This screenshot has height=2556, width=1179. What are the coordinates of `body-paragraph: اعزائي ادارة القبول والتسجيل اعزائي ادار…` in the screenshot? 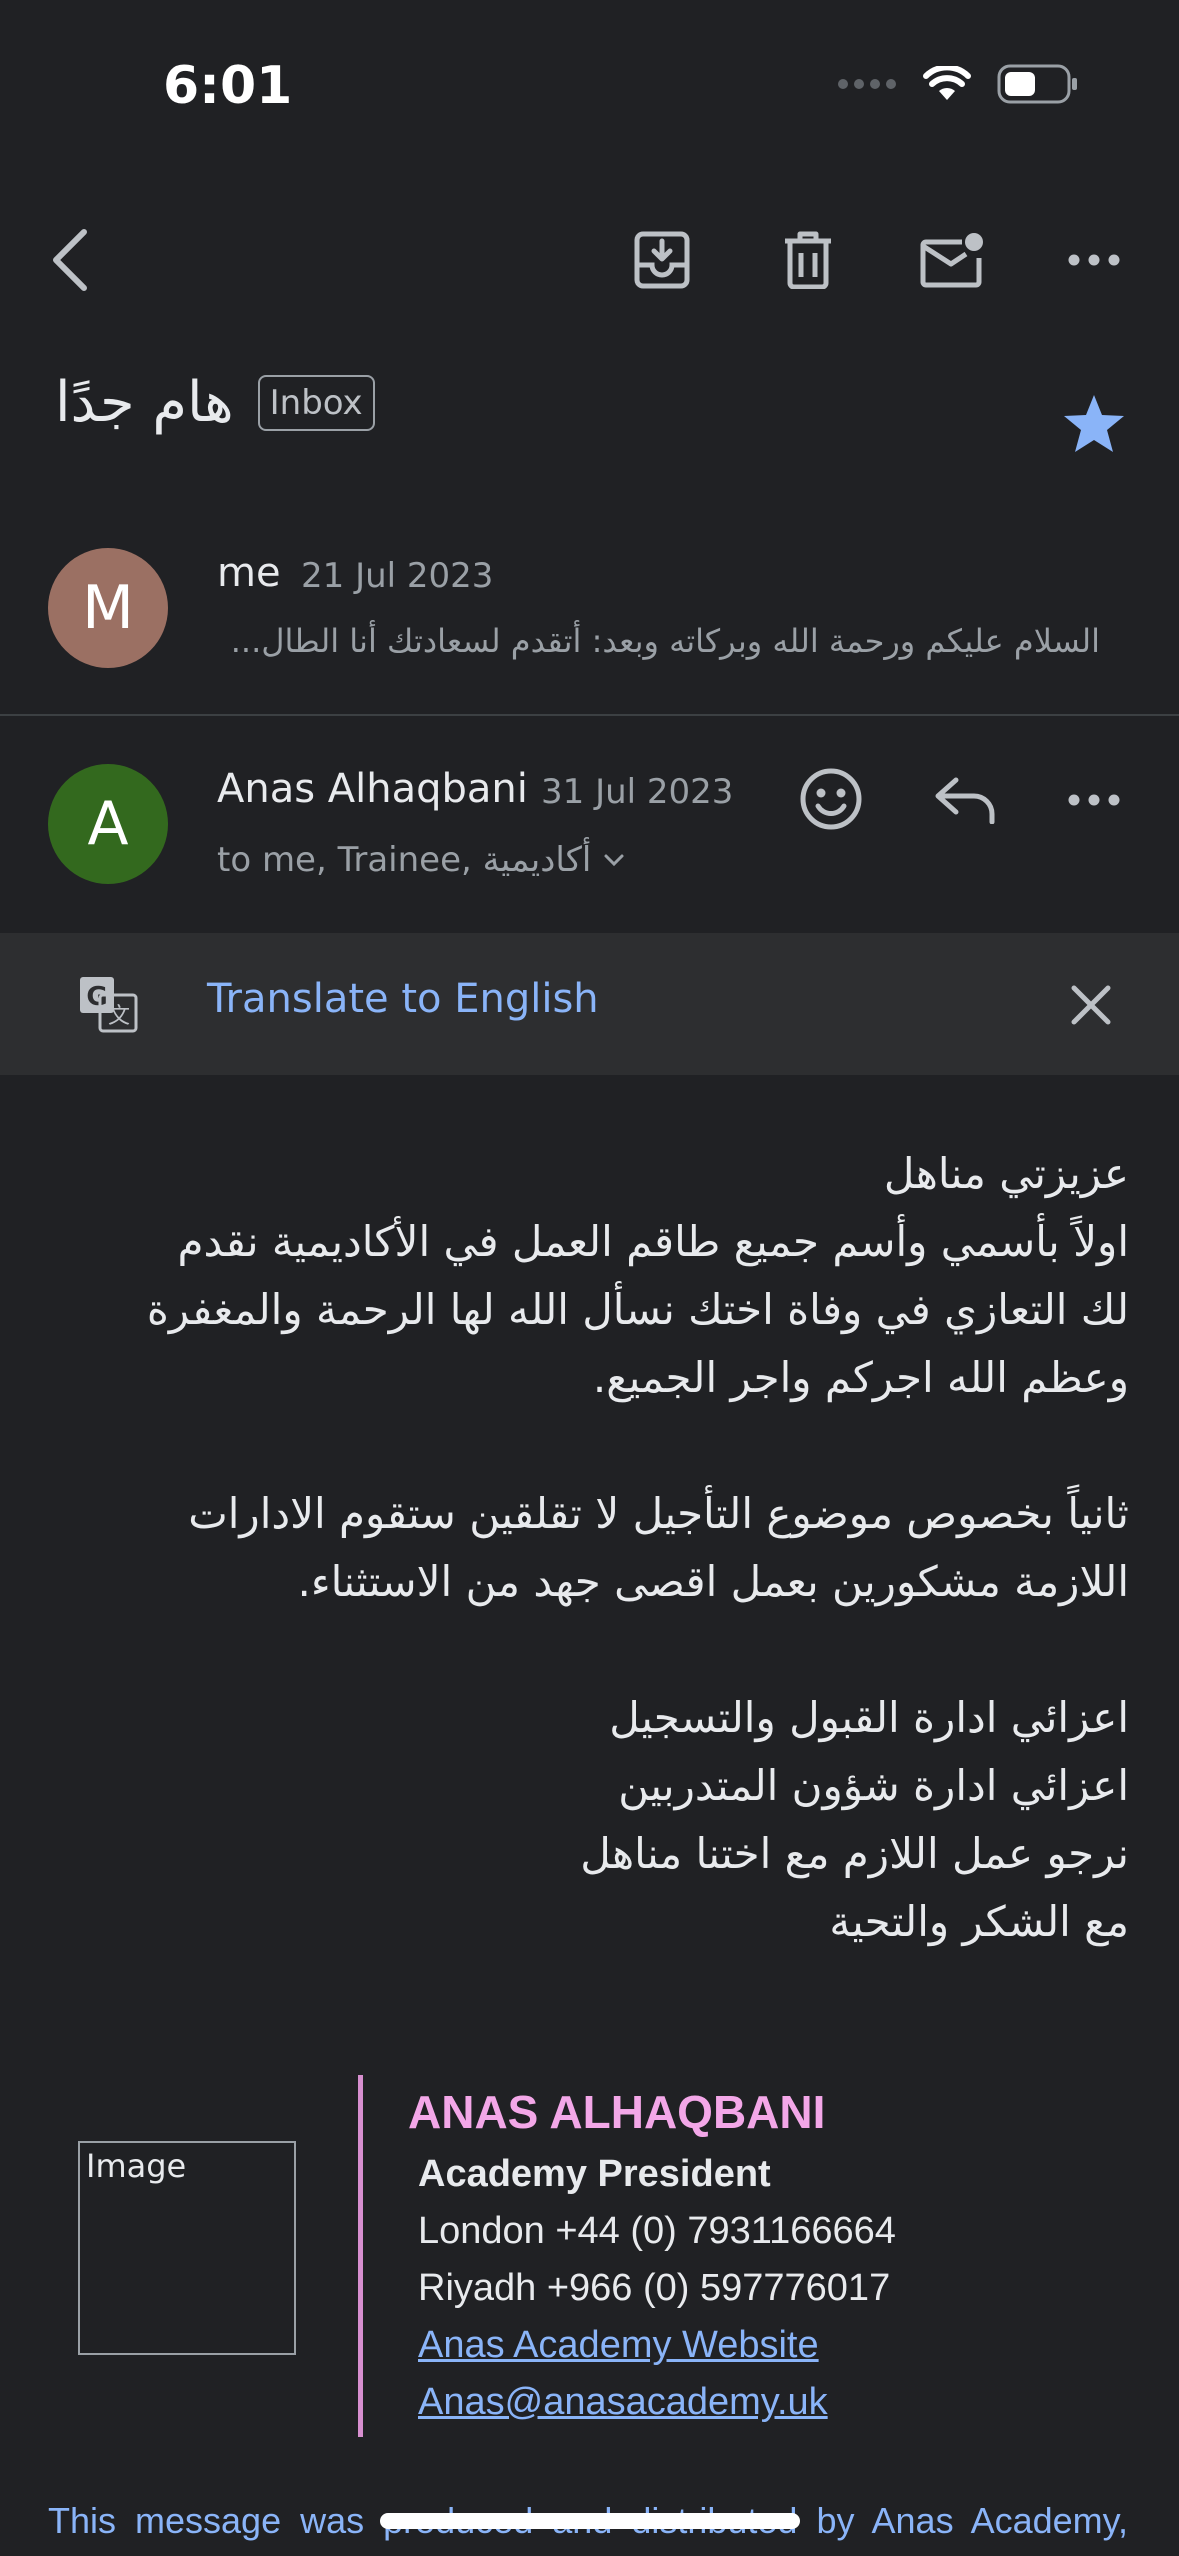 It's located at (589, 1820).